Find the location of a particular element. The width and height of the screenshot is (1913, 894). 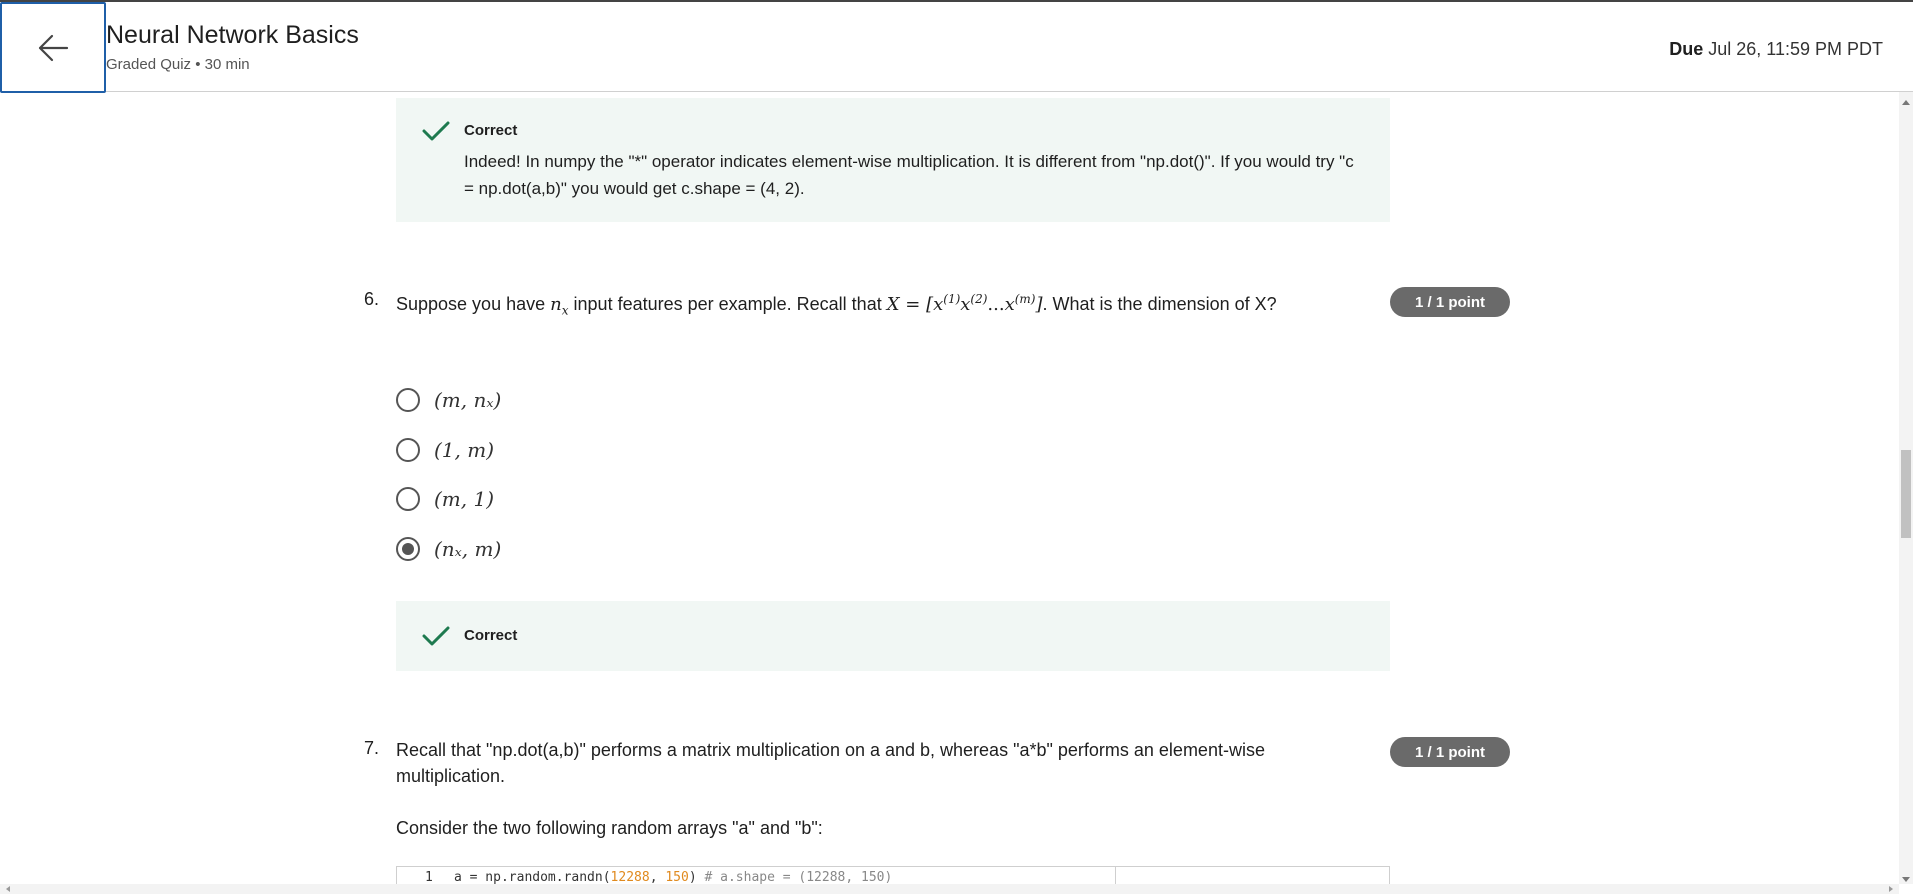

question-text-part: Suppose you have is located at coordinates (471, 304).